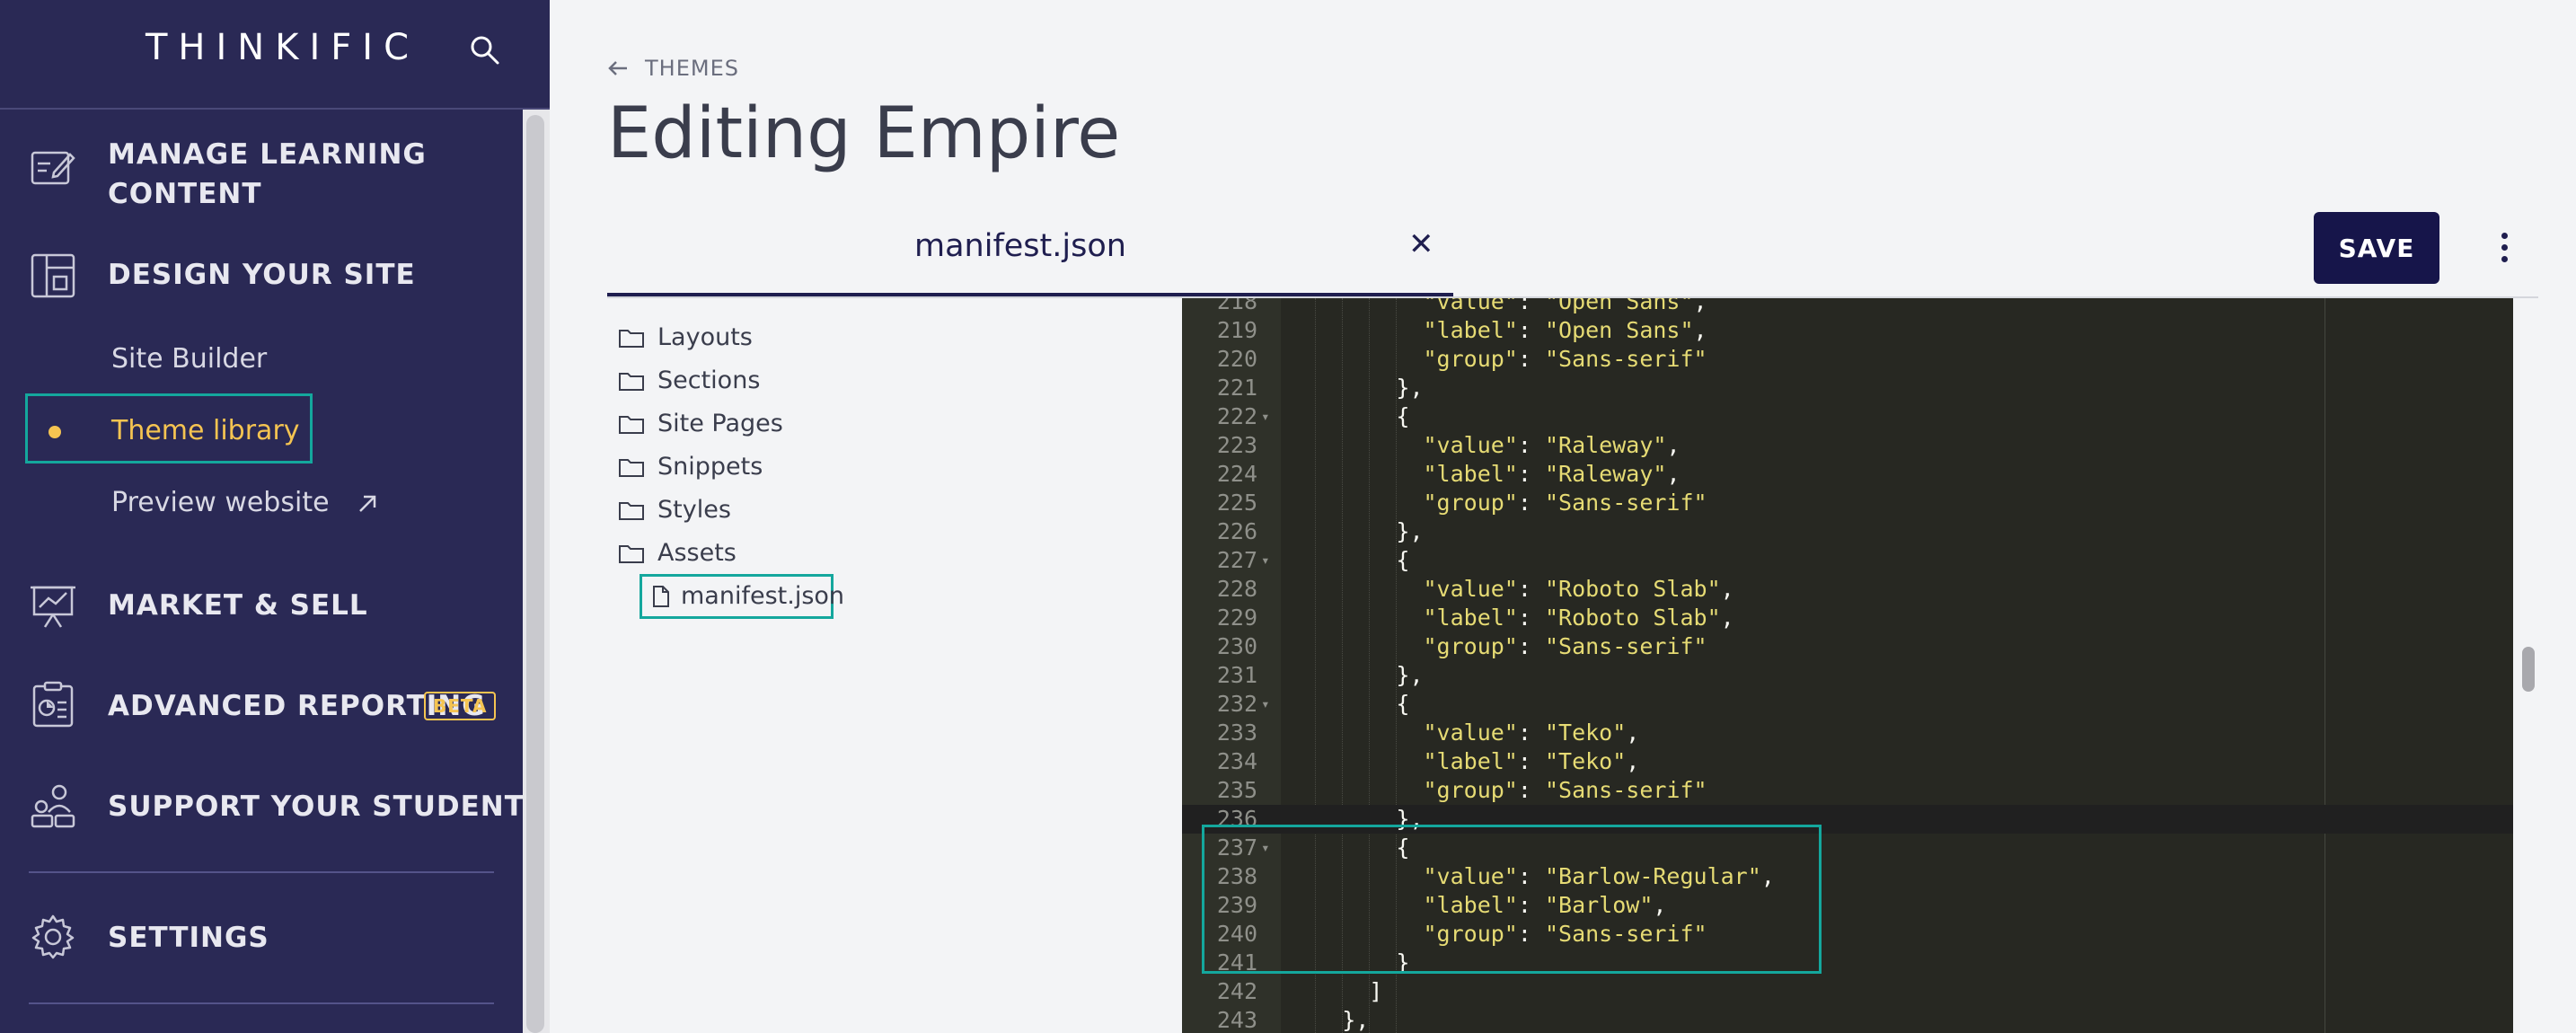 Image resolution: width=2576 pixels, height=1033 pixels. What do you see at coordinates (1030, 256) in the screenshot?
I see `tab-manifest-json: manifest.json ✕` at bounding box center [1030, 256].